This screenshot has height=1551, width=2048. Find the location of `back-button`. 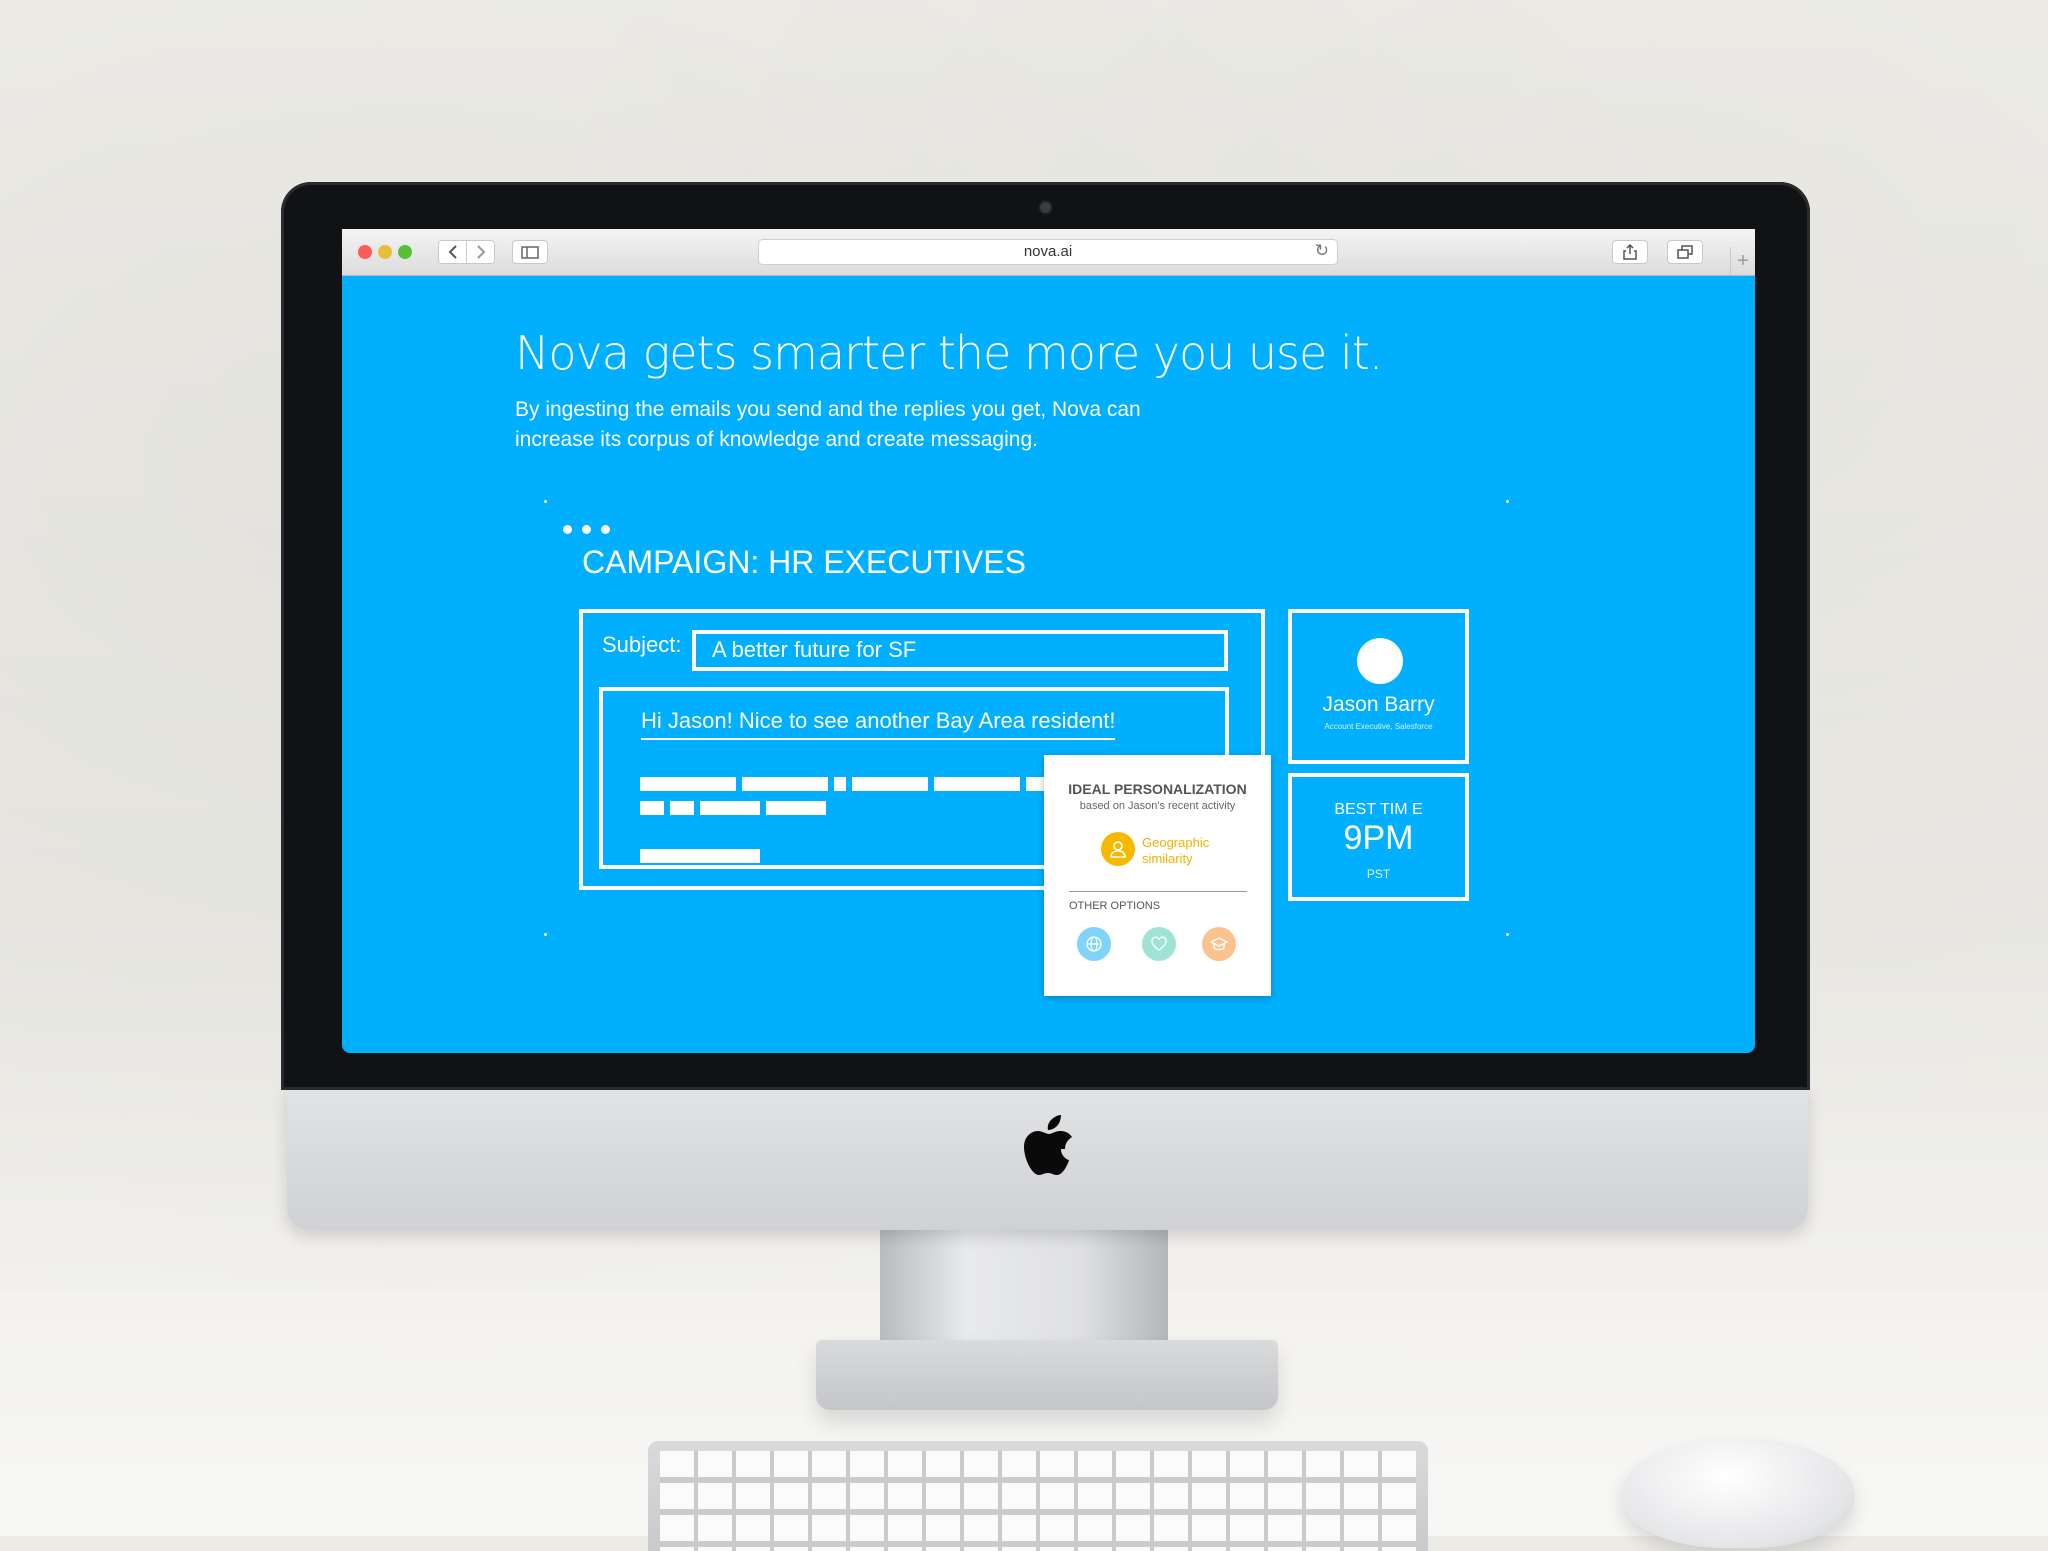

back-button is located at coordinates (452, 252).